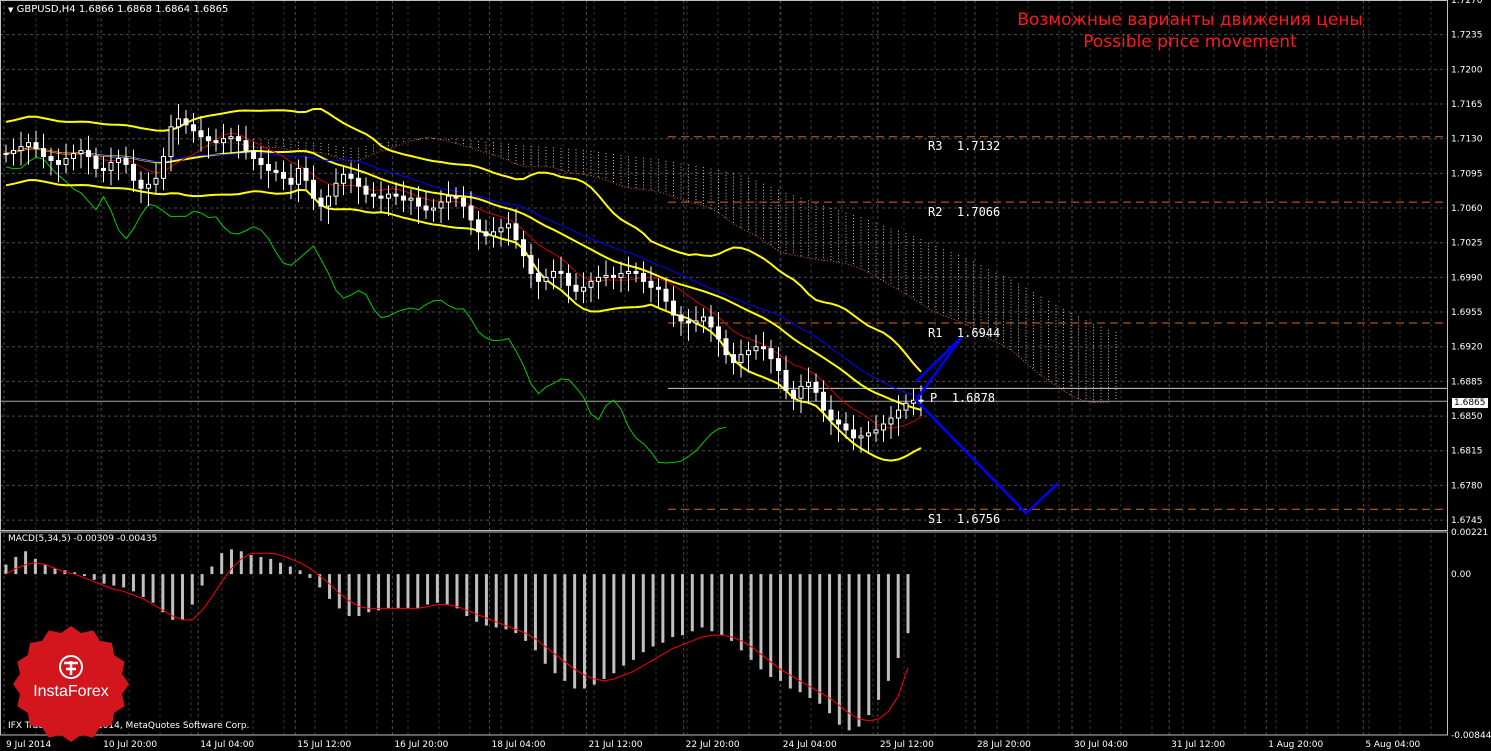  I want to click on price-tick-label: 1.7270, so click(1467, 3).